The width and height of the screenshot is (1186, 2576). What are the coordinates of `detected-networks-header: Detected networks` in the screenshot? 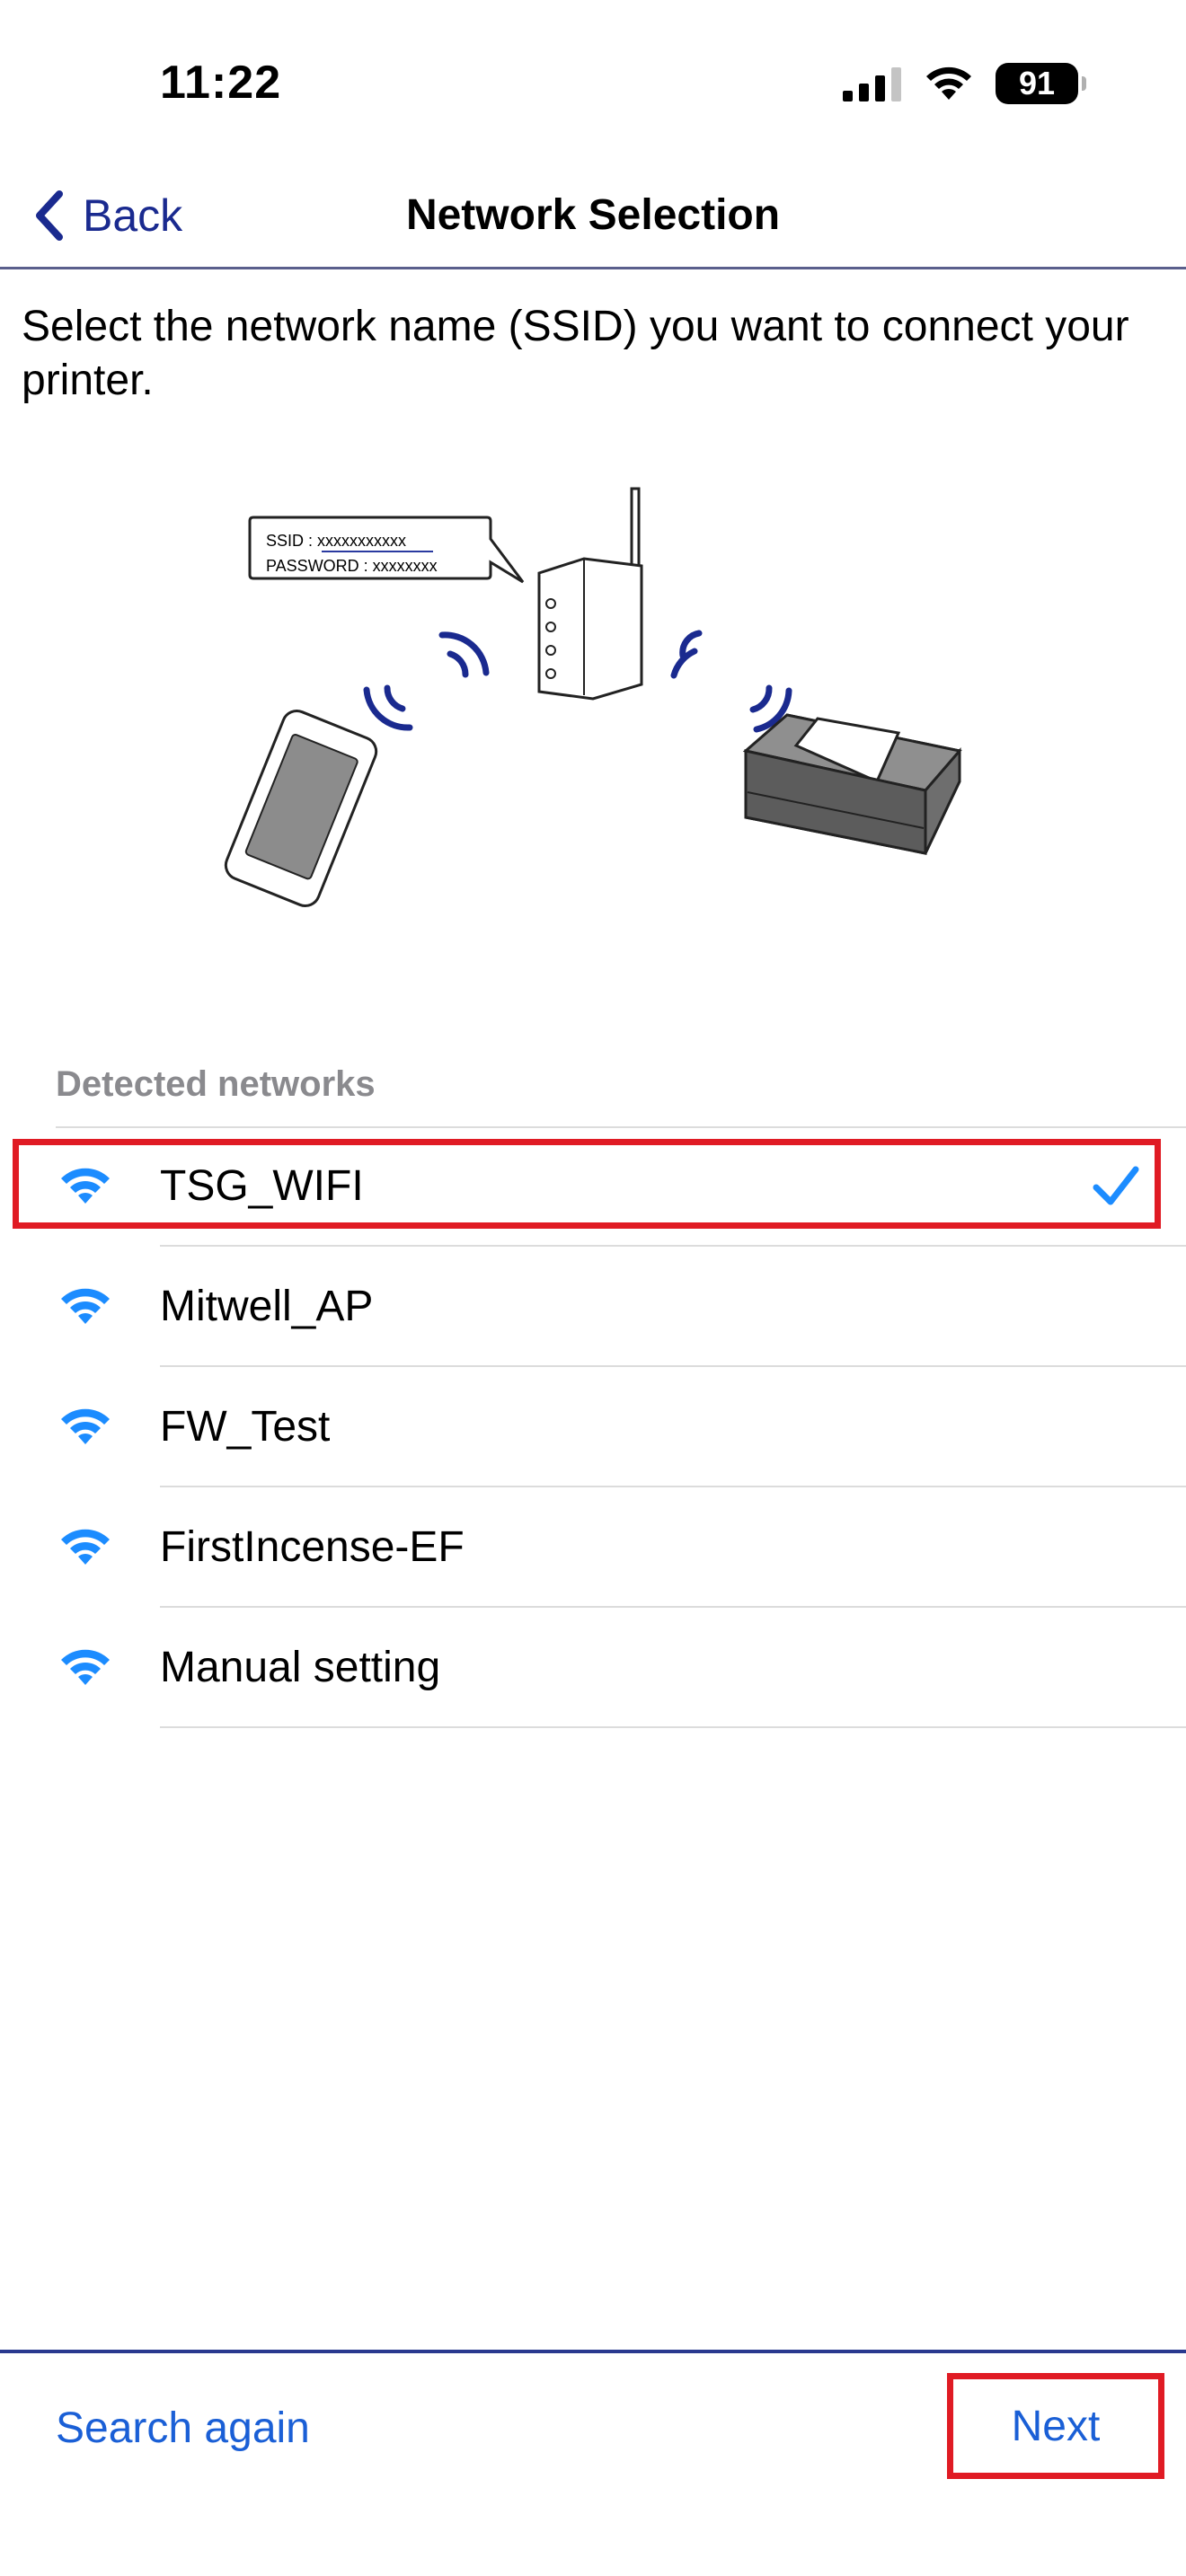 It's located at (216, 1084).